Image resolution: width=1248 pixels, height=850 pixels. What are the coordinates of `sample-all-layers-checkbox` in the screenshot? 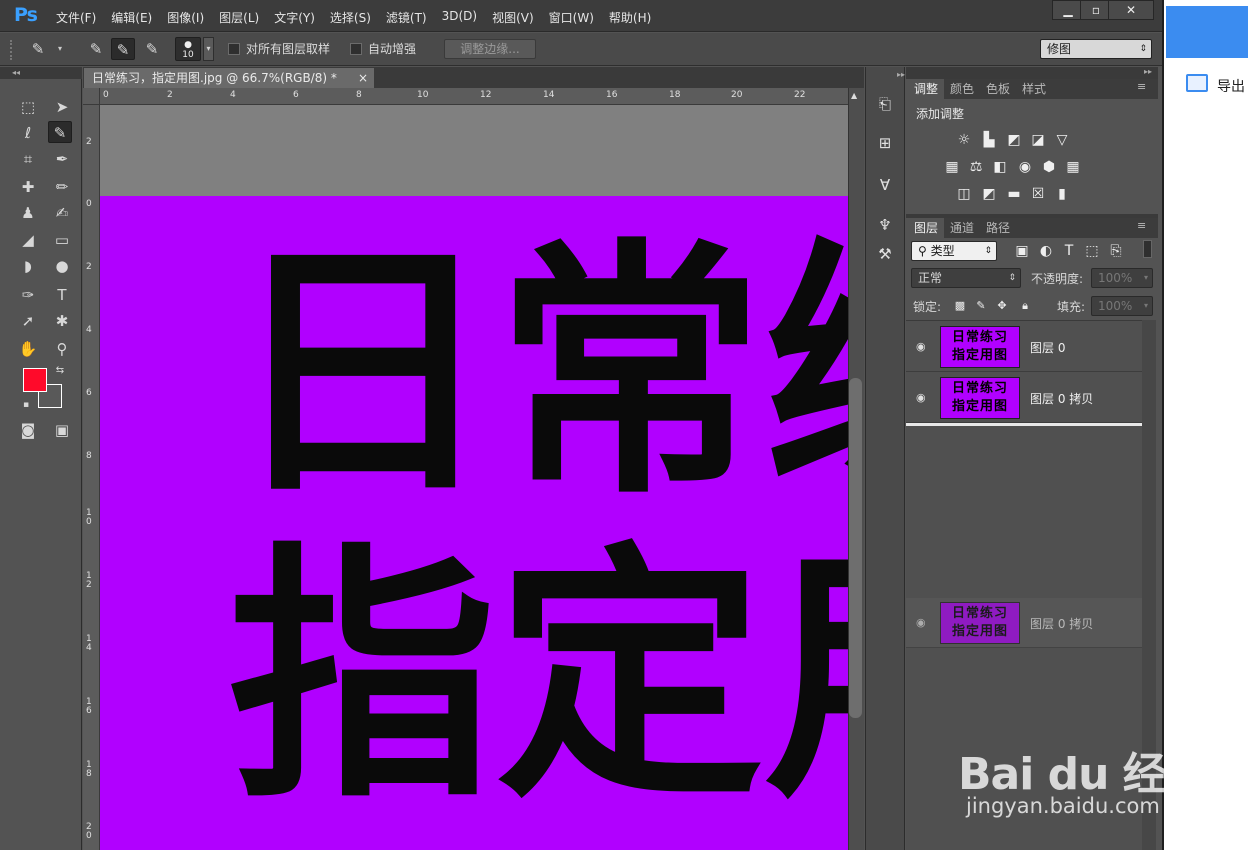 It's located at (234, 48).